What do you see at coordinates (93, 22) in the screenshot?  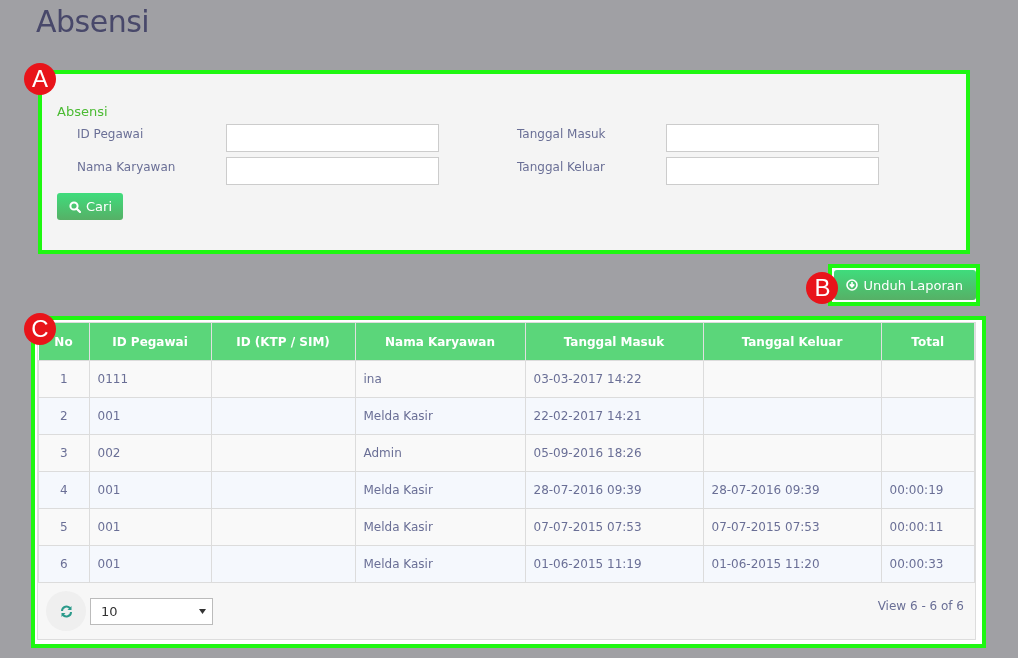 I see `page-title: Absensi` at bounding box center [93, 22].